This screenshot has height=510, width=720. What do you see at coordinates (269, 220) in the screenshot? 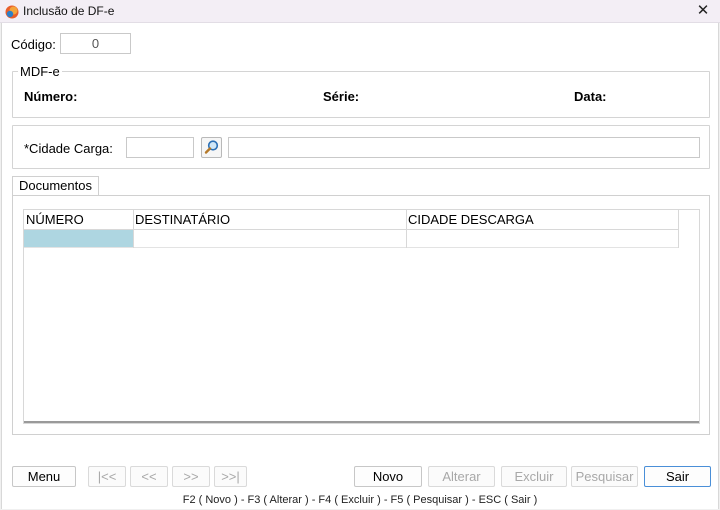
I see `column-header-destinatario: DESTINATÁRIO` at bounding box center [269, 220].